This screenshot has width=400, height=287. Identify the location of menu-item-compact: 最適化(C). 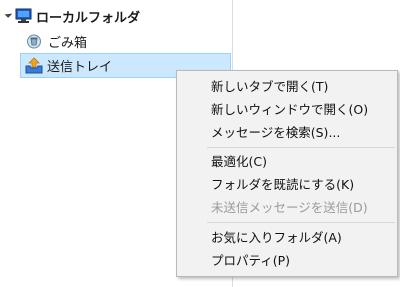
(287, 162).